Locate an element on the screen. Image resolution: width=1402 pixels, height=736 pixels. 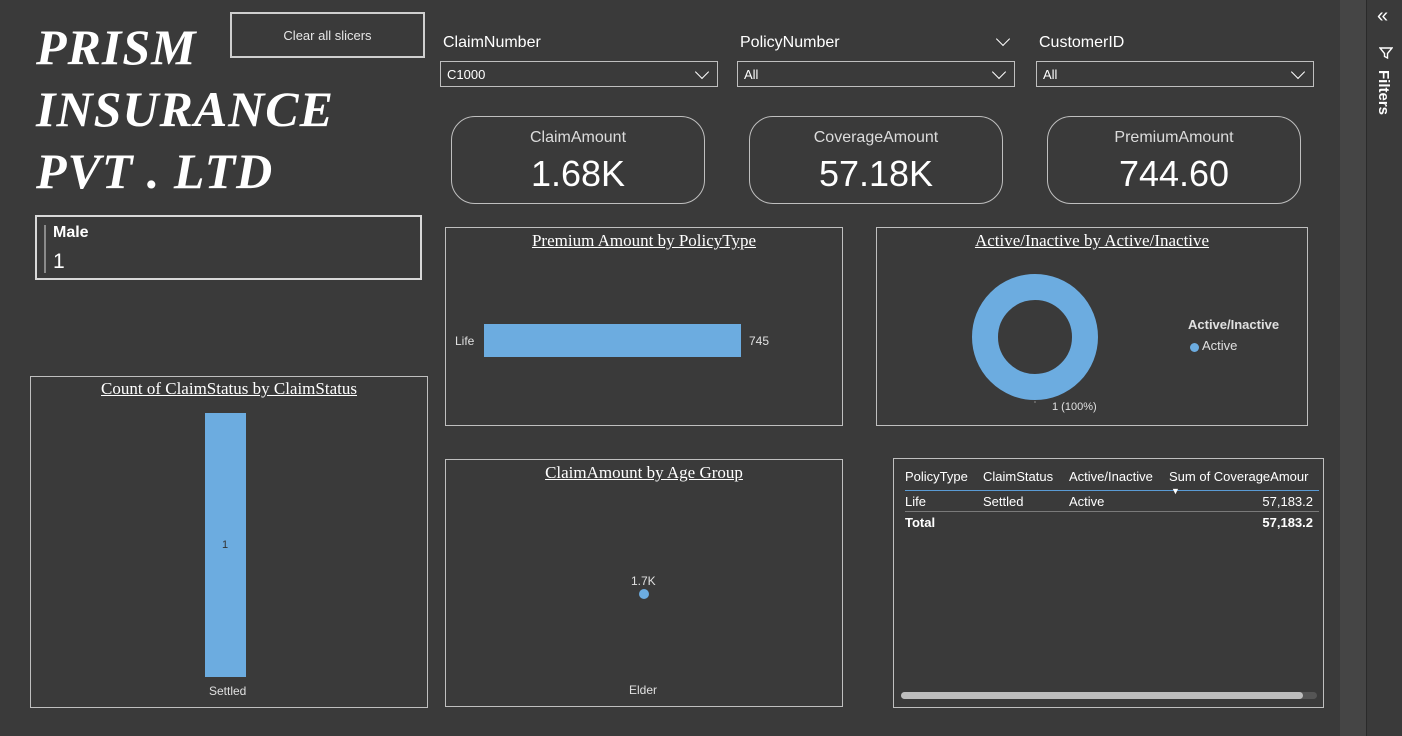
legend-item-active: Active is located at coordinates (1219, 345).